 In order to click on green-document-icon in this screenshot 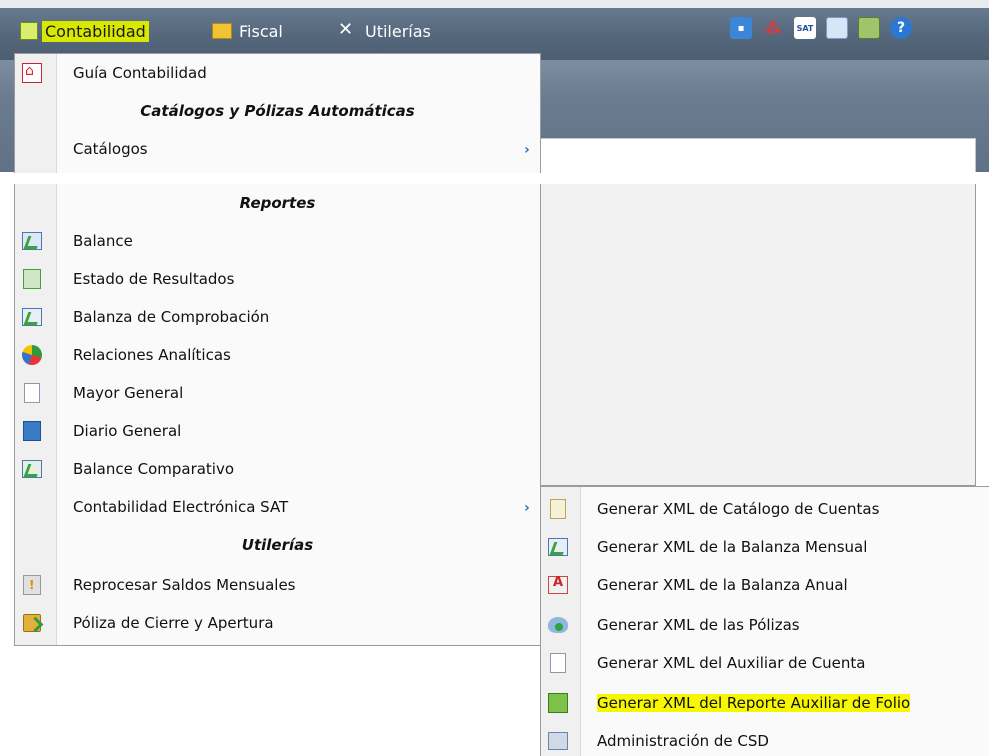, I will do `click(32, 279)`.